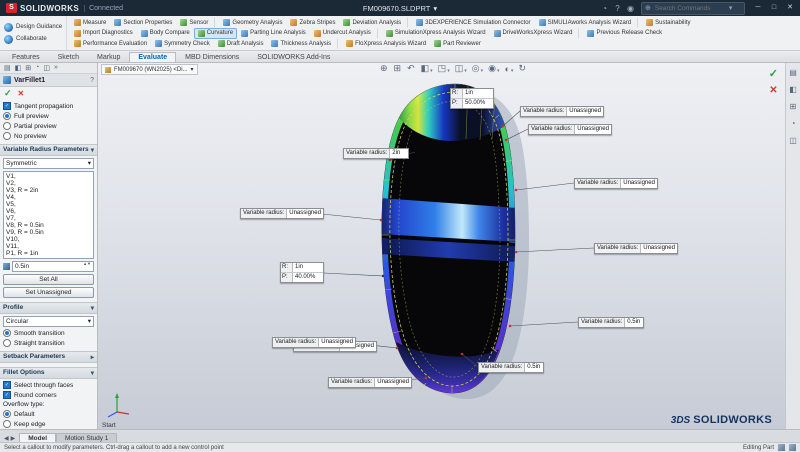 The height and width of the screenshot is (452, 800). Describe the element at coordinates (48, 183) in the screenshot. I see `list-item: V2,` at that location.